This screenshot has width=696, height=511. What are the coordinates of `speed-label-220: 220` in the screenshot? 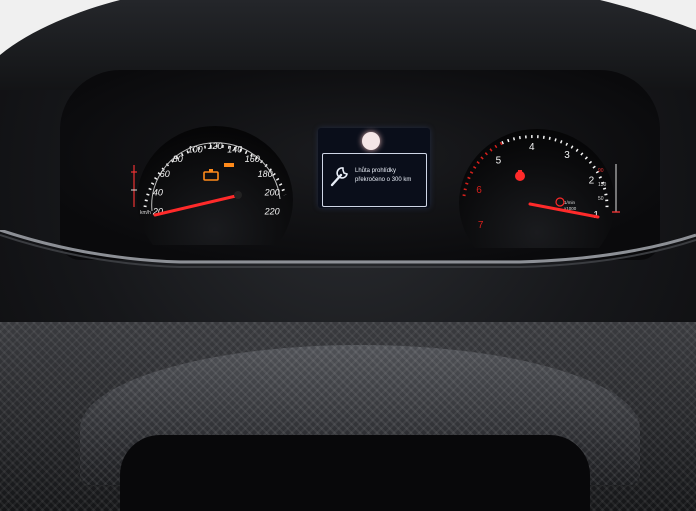 It's located at (272, 212).